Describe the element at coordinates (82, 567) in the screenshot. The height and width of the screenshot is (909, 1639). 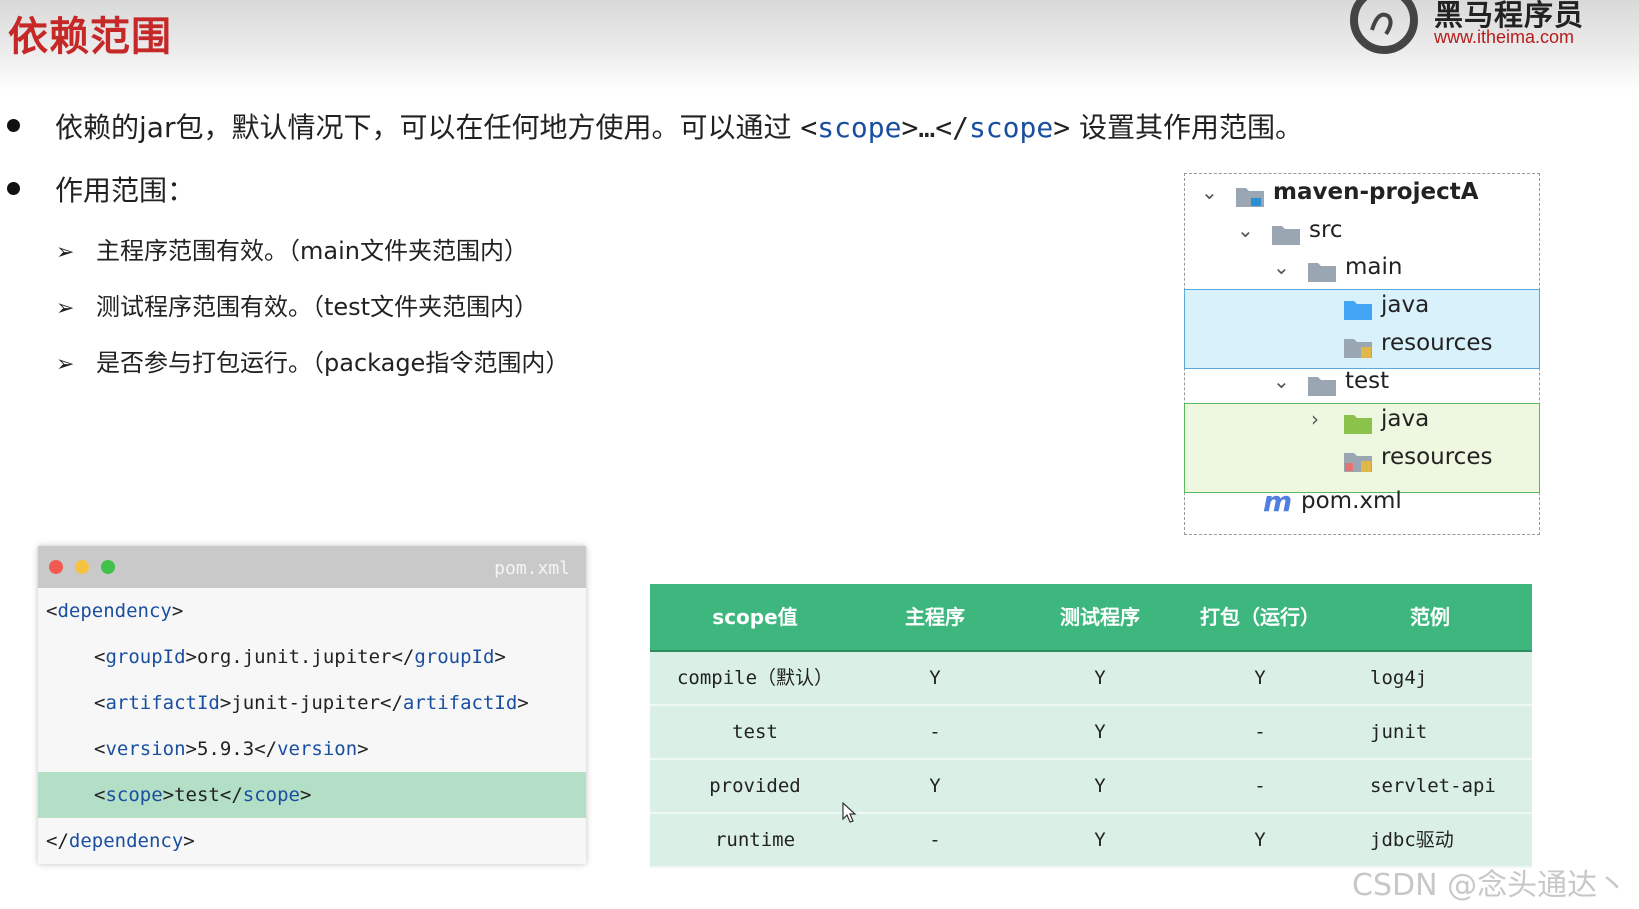
I see `minimize-dot-icon` at that location.